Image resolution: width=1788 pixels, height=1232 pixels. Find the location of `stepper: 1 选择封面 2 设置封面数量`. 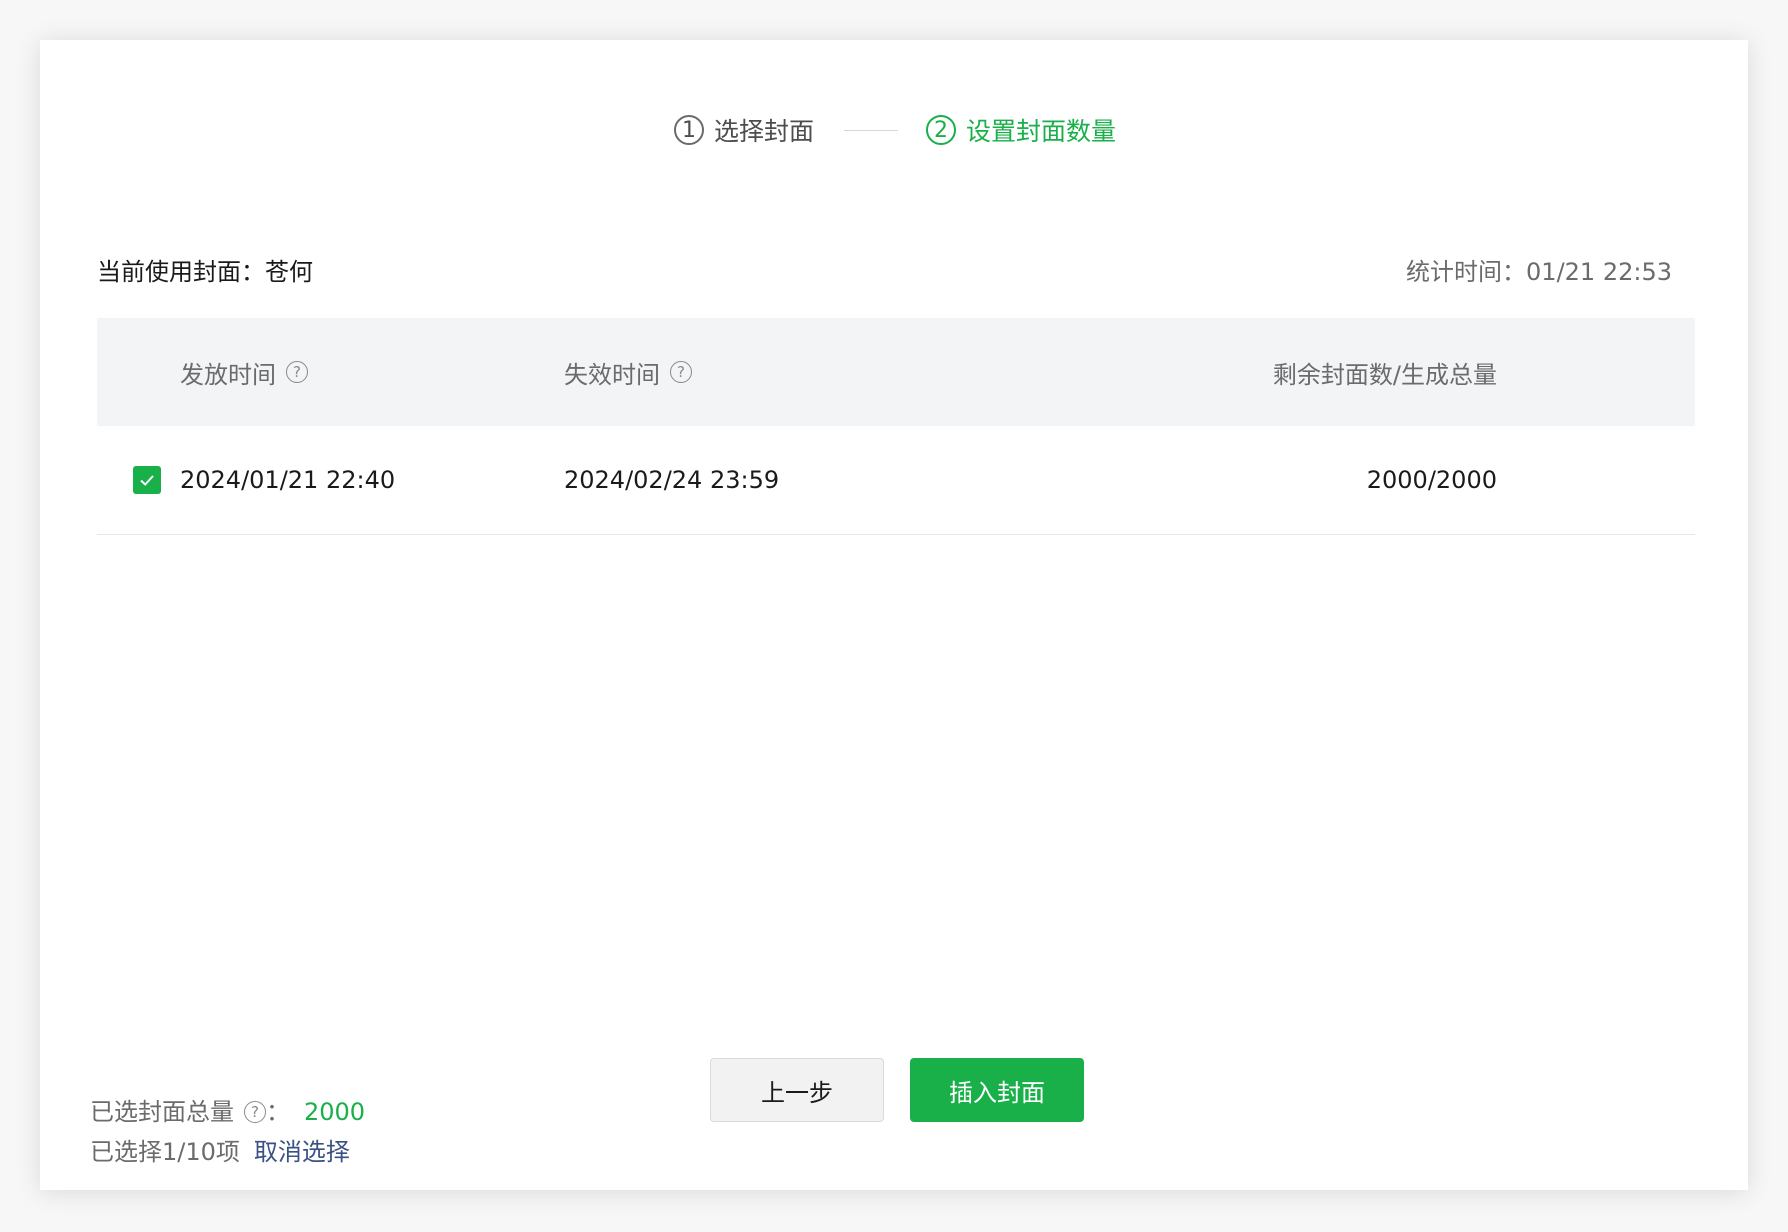

stepper: 1 选择封面 2 设置封面数量 is located at coordinates (894, 130).